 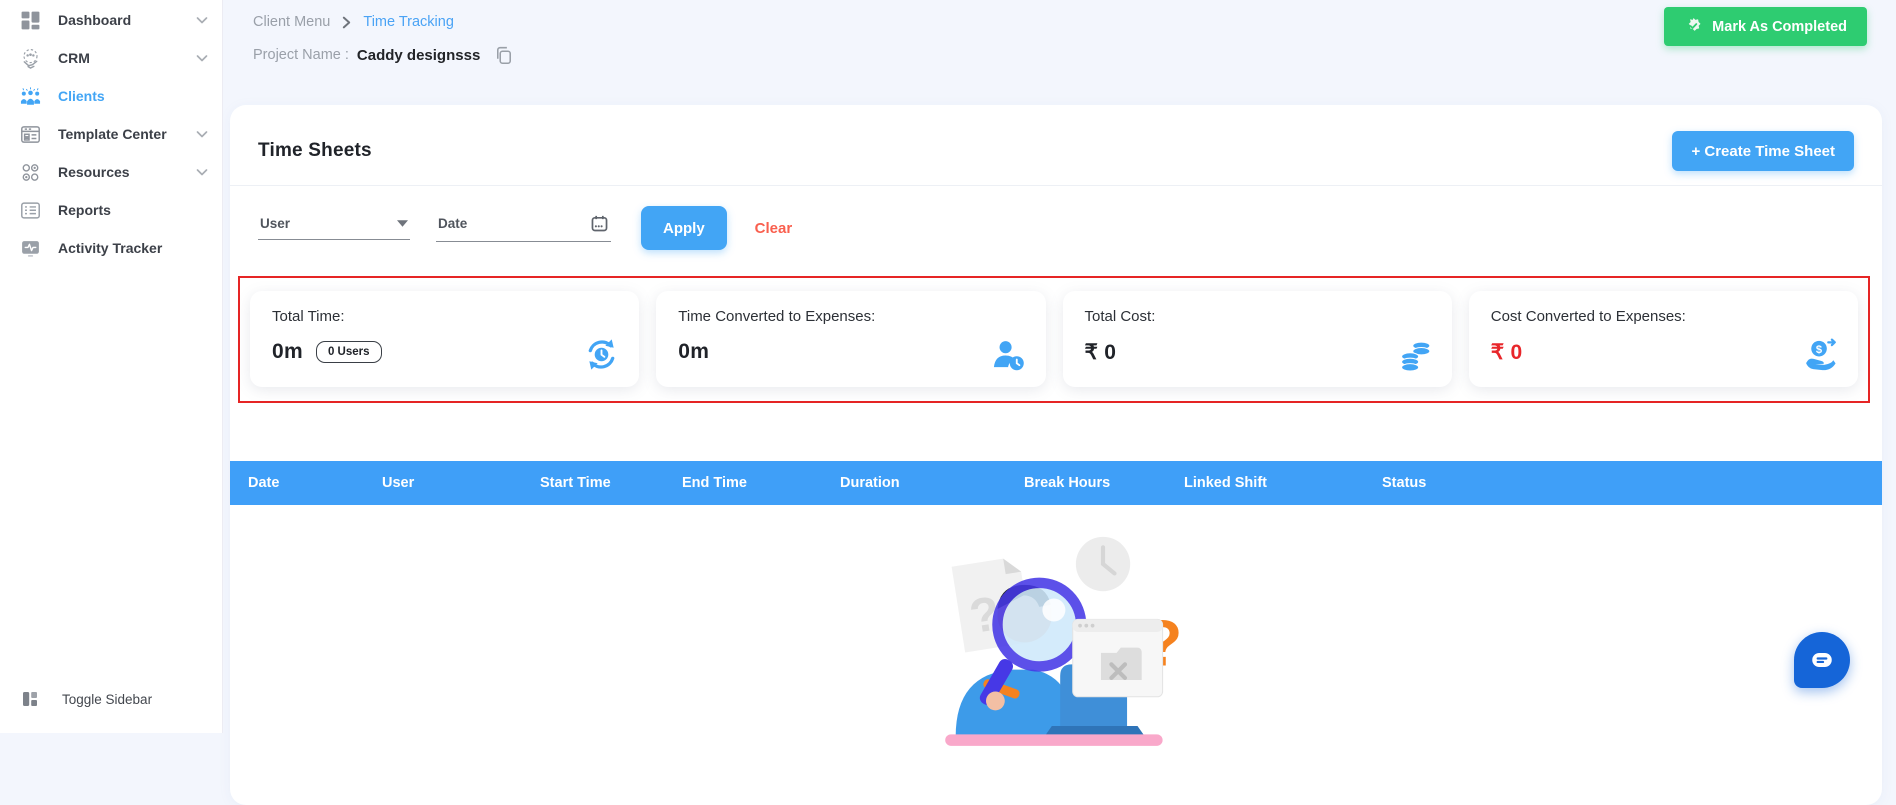 I want to click on stat-card: Cost Converted to Expenses: ₹ 0 $, so click(x=1663, y=339).